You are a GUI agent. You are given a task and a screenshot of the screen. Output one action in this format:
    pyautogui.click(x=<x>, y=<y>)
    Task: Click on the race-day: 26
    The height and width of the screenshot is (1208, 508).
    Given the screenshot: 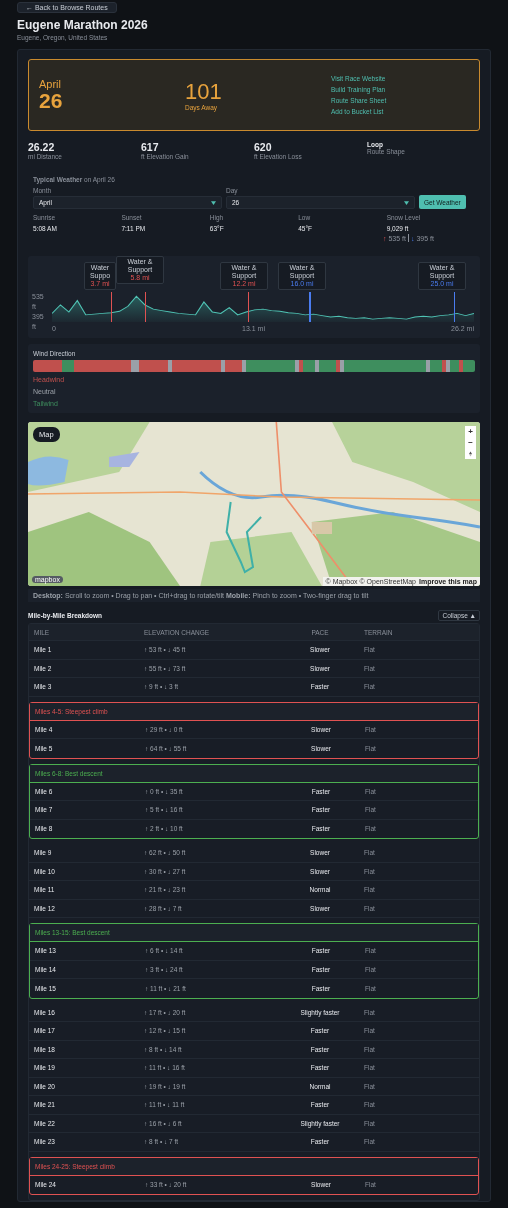 What is the action you would take?
    pyautogui.click(x=112, y=101)
    